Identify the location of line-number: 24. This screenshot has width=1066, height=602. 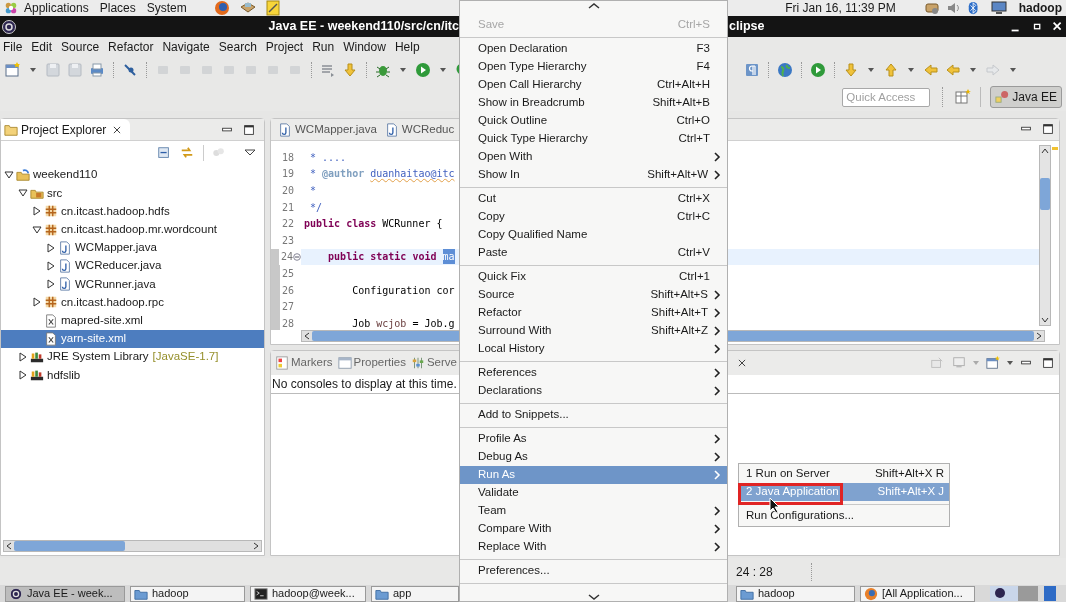
(286, 257).